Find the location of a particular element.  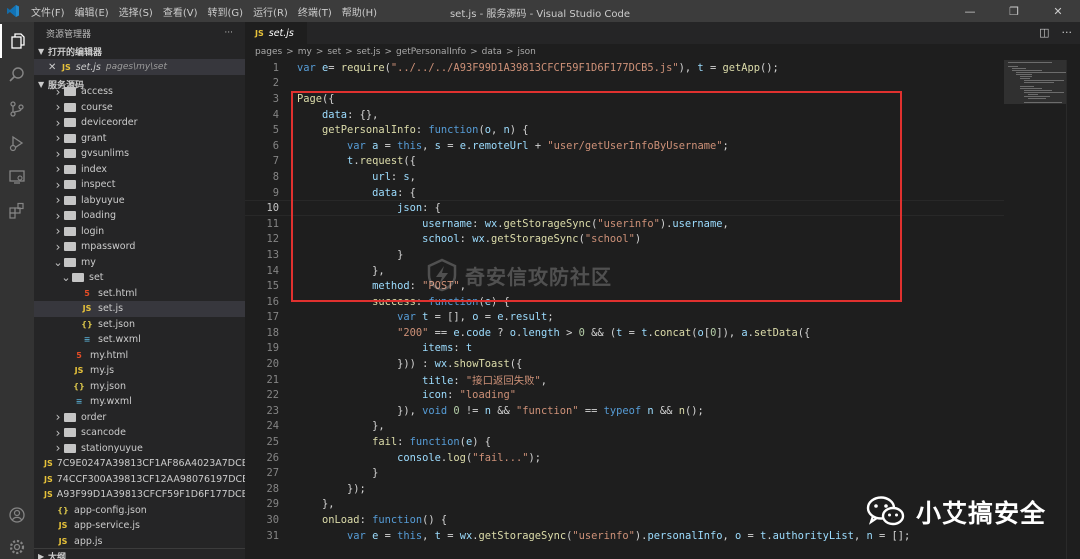

breadcrumb-item: my is located at coordinates (305, 52).